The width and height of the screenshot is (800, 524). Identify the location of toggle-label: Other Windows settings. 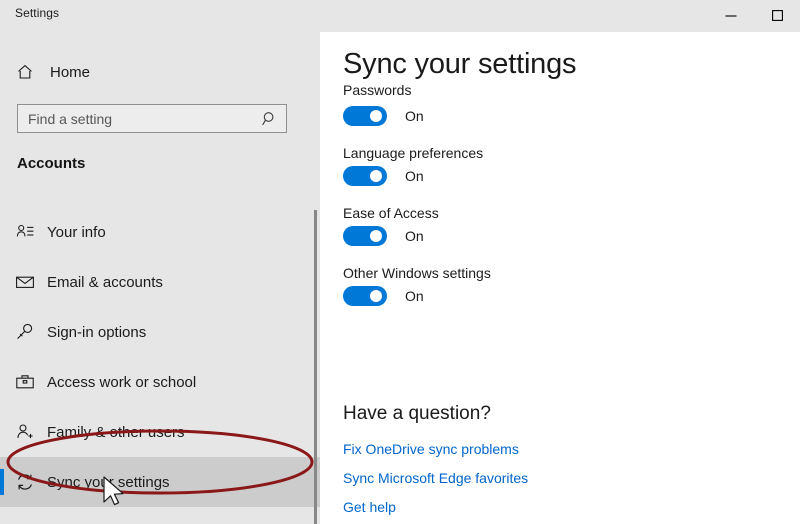
(417, 273).